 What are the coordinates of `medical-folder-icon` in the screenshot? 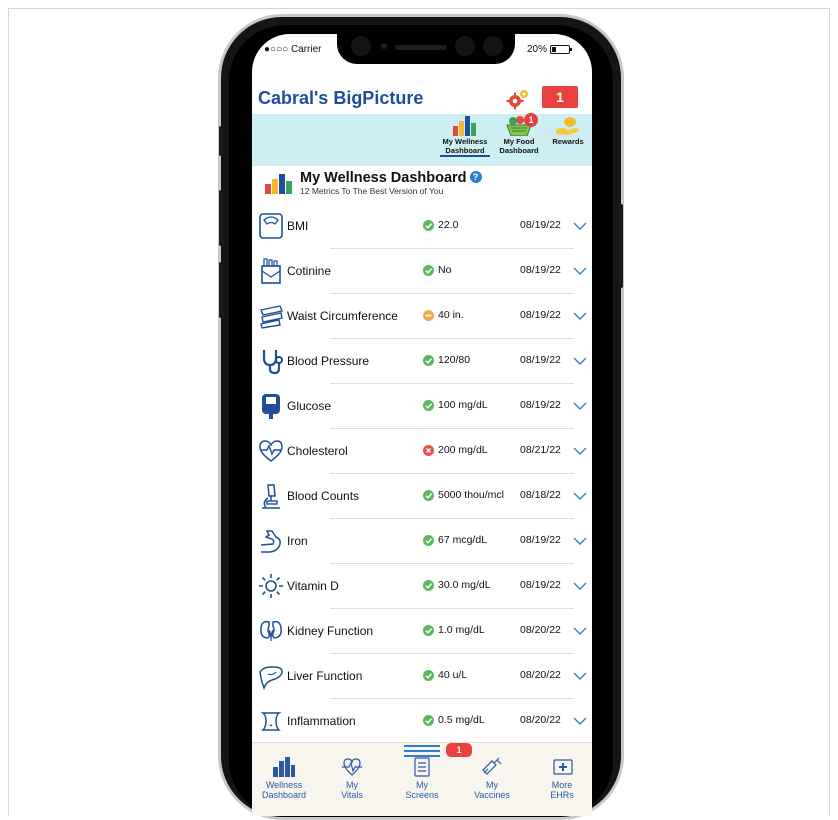 It's located at (563, 767).